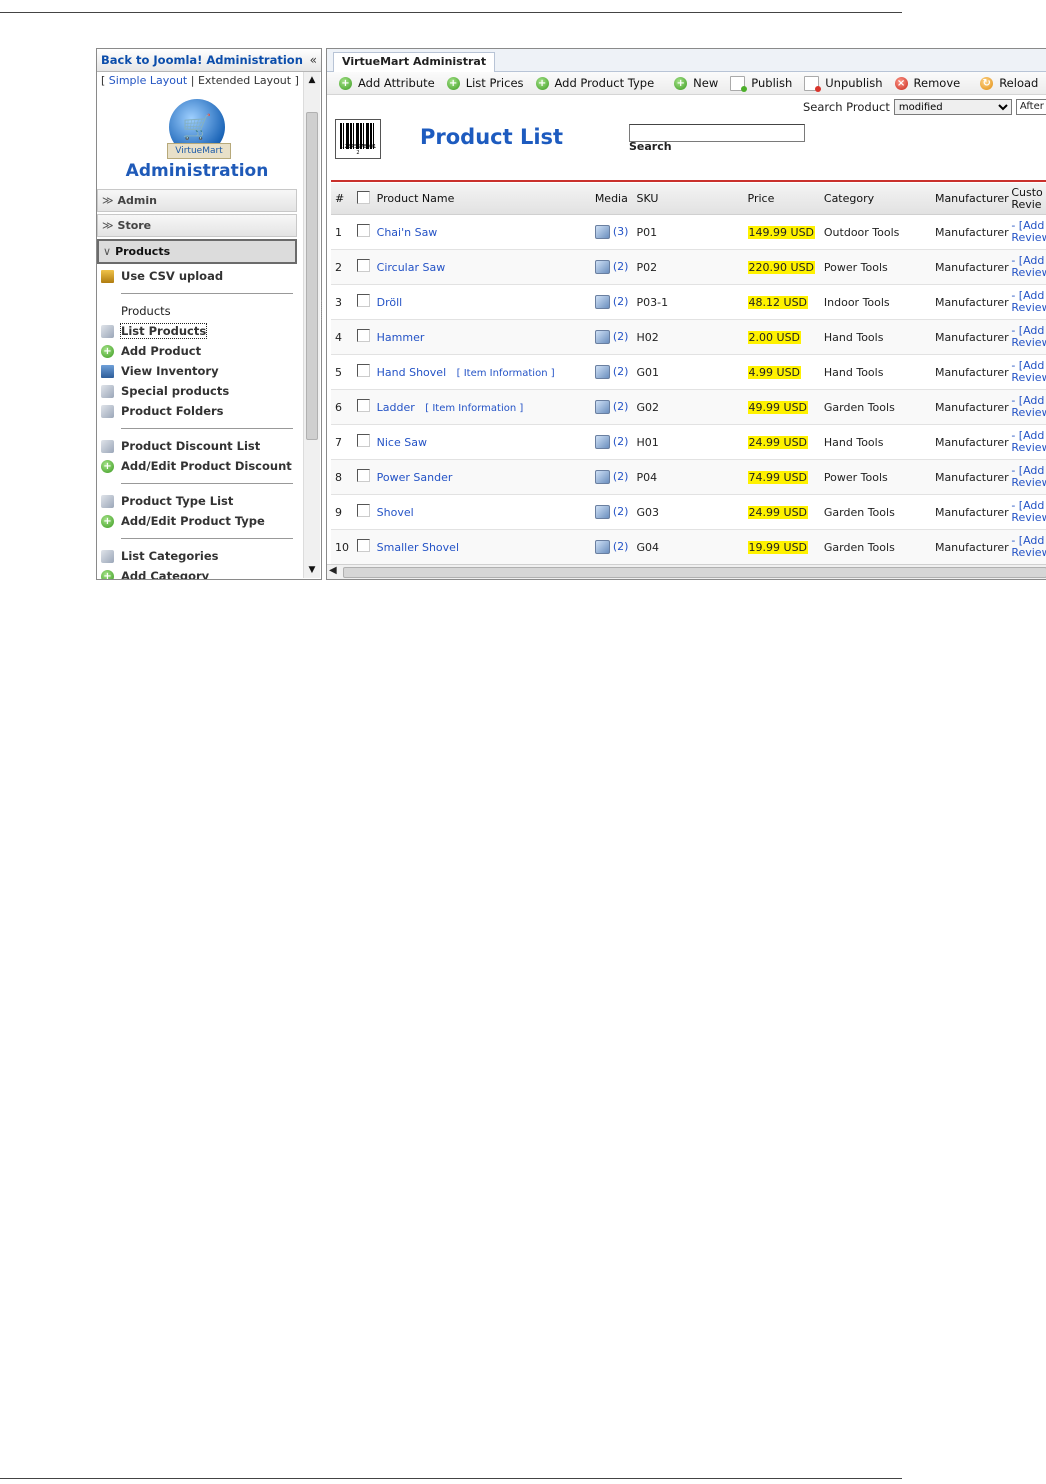  What do you see at coordinates (786, 198) in the screenshot?
I see `col-price-header: Price` at bounding box center [786, 198].